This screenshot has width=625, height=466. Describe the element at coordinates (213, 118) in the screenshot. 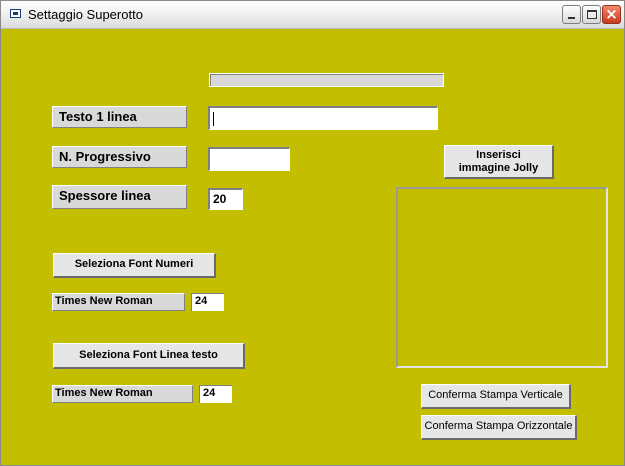

I see `text-caret` at that location.